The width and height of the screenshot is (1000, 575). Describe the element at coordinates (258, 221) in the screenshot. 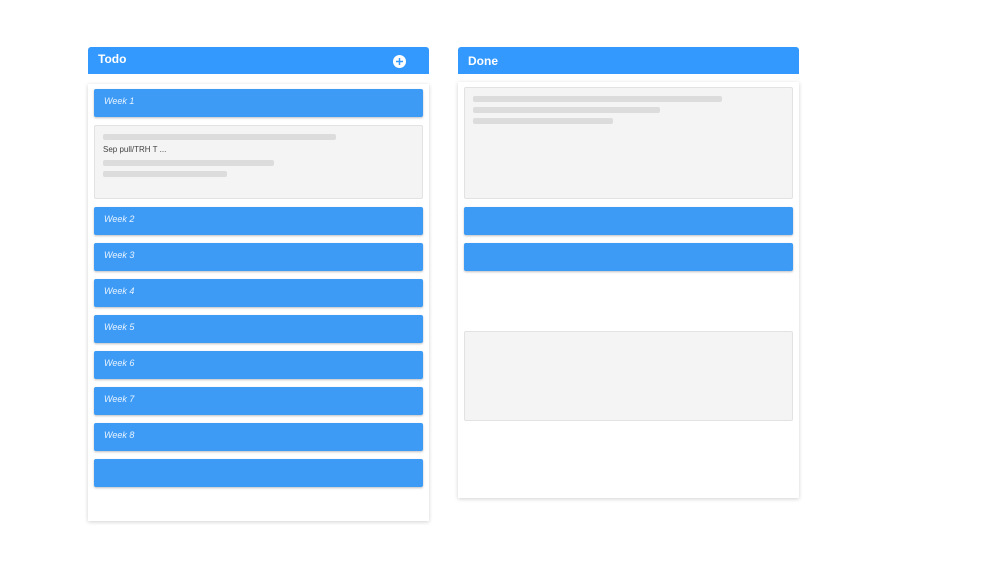

I see `todo-card: Week 2` at that location.